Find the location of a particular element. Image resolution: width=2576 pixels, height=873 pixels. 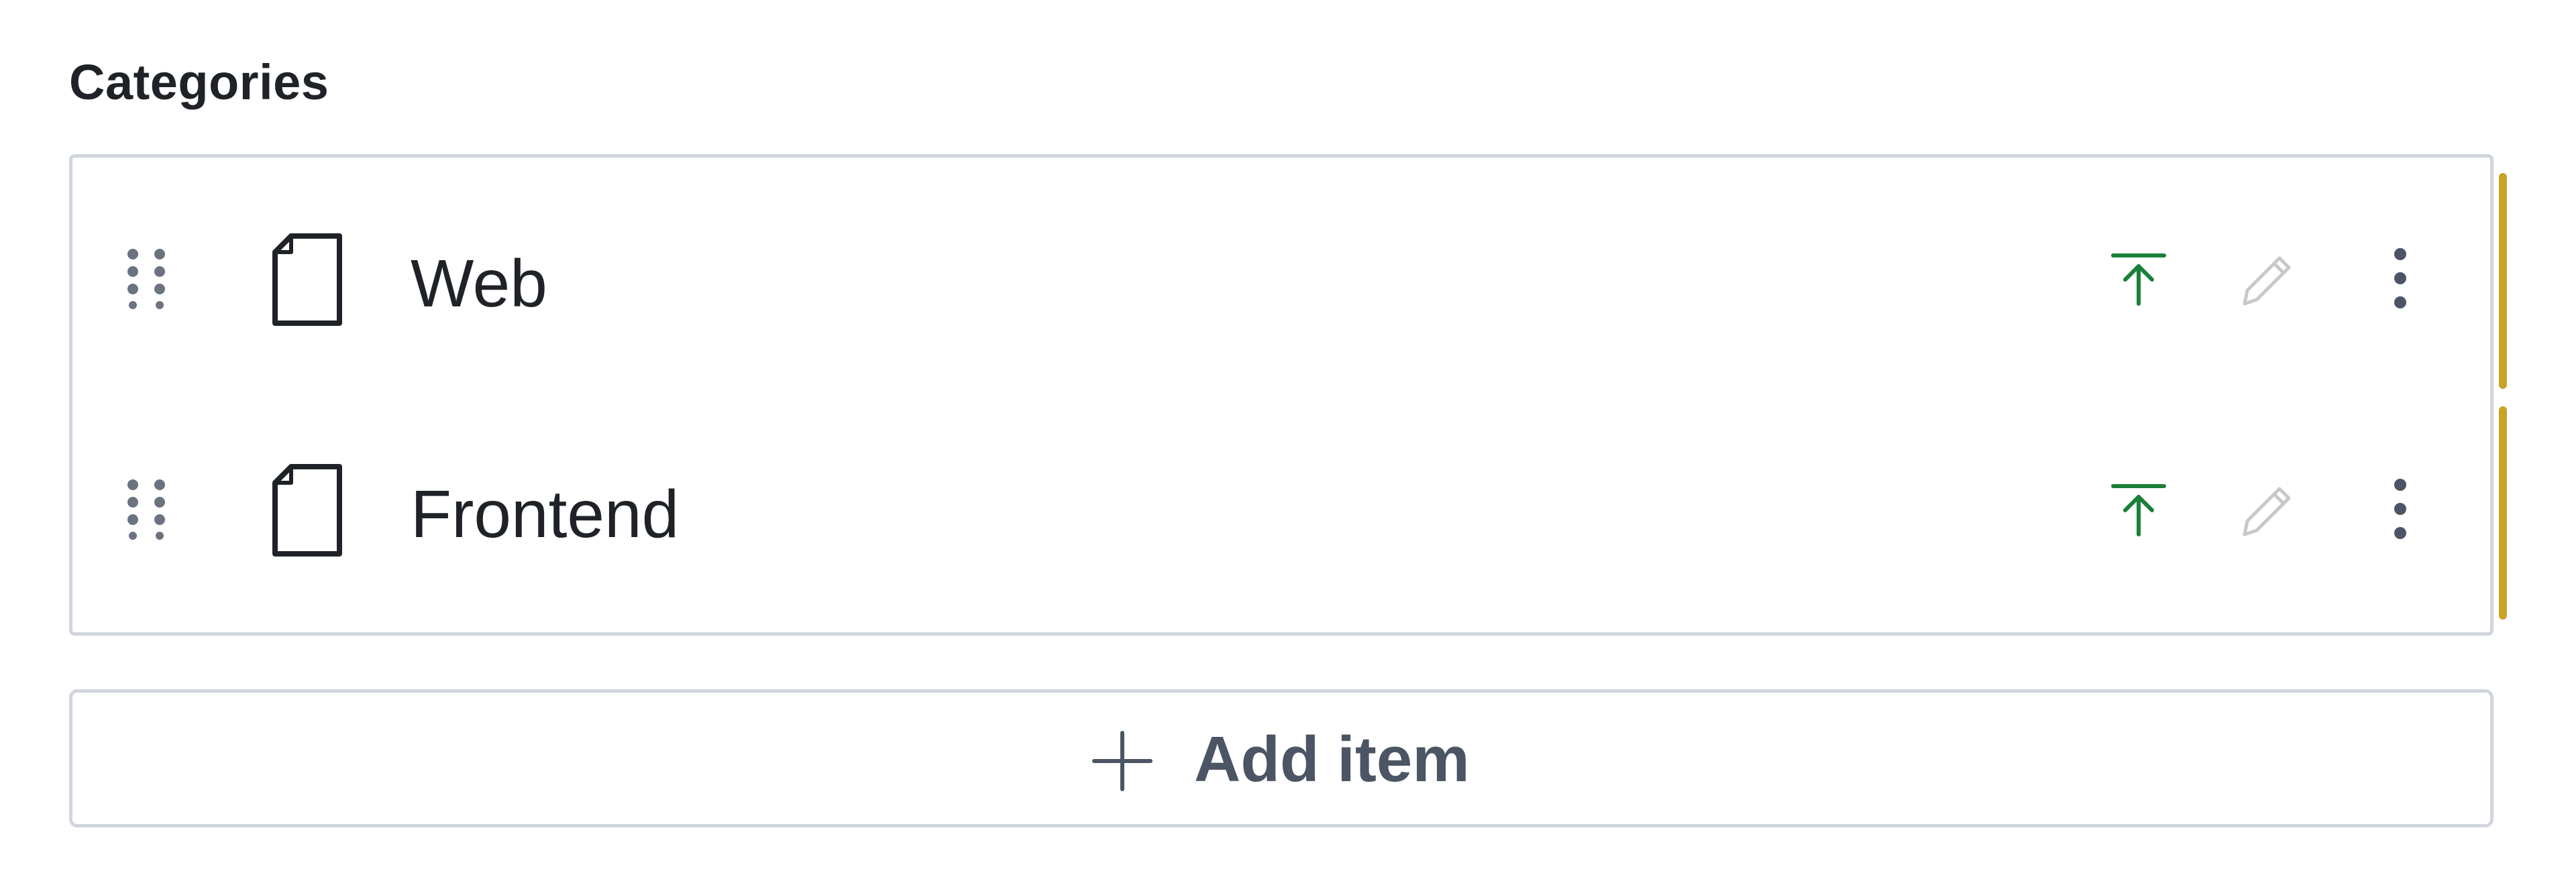

add-item-button: Add item is located at coordinates (1281, 758).